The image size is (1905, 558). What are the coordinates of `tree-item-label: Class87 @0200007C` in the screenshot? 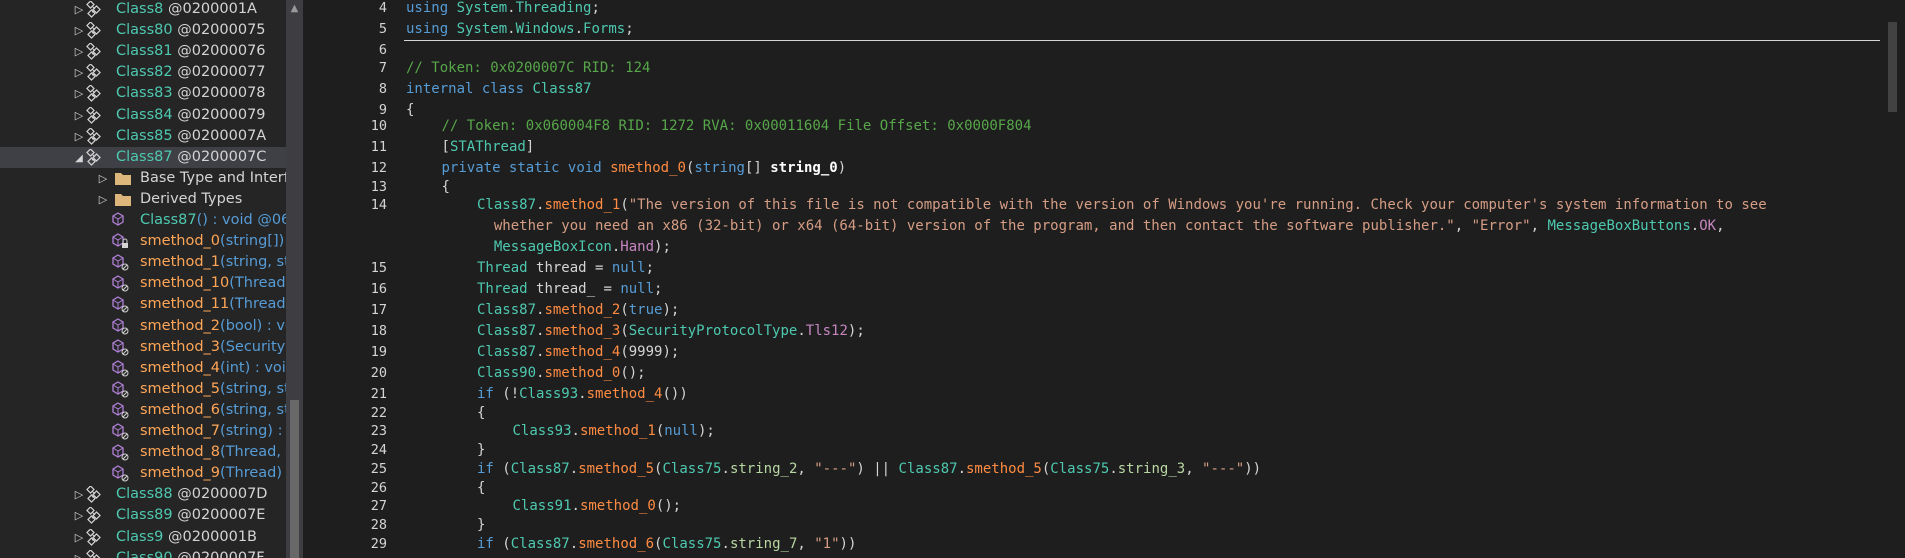 It's located at (191, 157).